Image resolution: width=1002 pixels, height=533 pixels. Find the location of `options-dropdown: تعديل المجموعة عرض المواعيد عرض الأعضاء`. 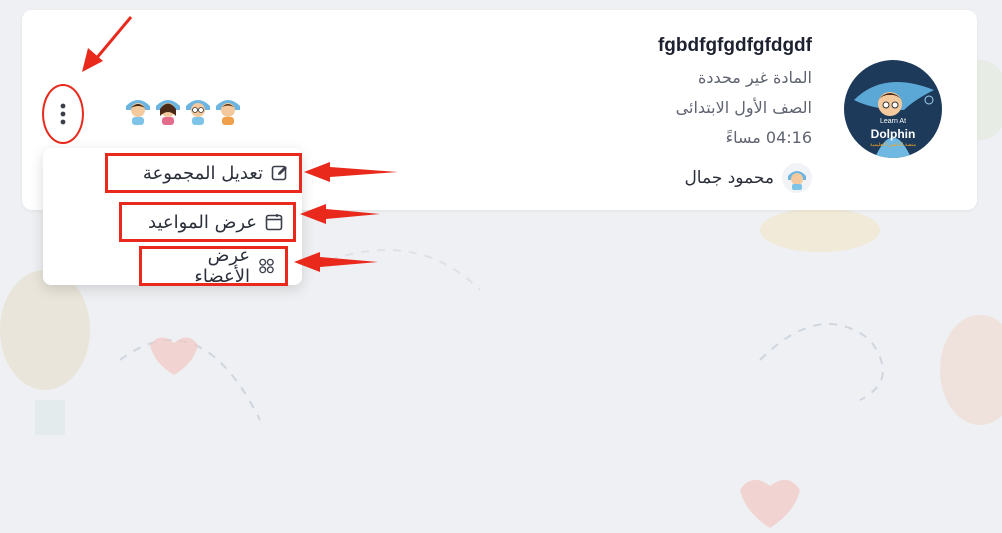

options-dropdown: تعديل المجموعة عرض المواعيد عرض الأعضاء is located at coordinates (172, 217).